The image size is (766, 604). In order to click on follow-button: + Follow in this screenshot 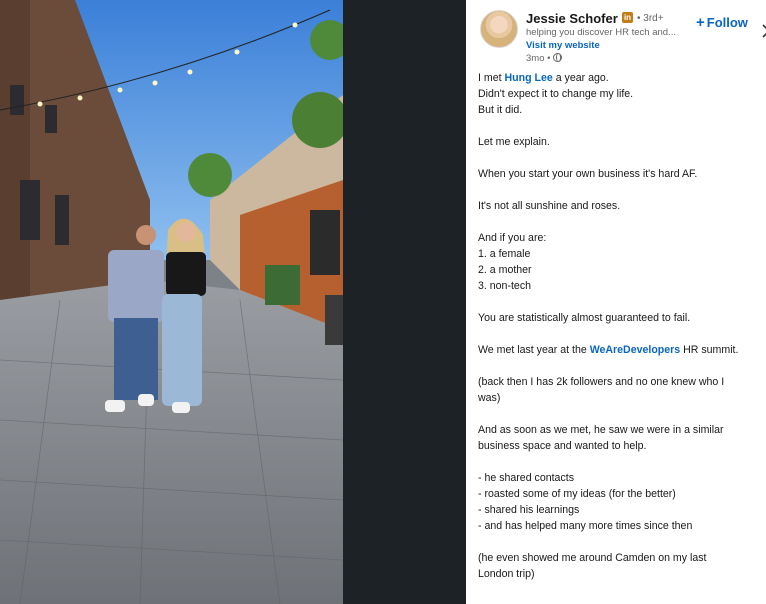, I will do `click(722, 22)`.